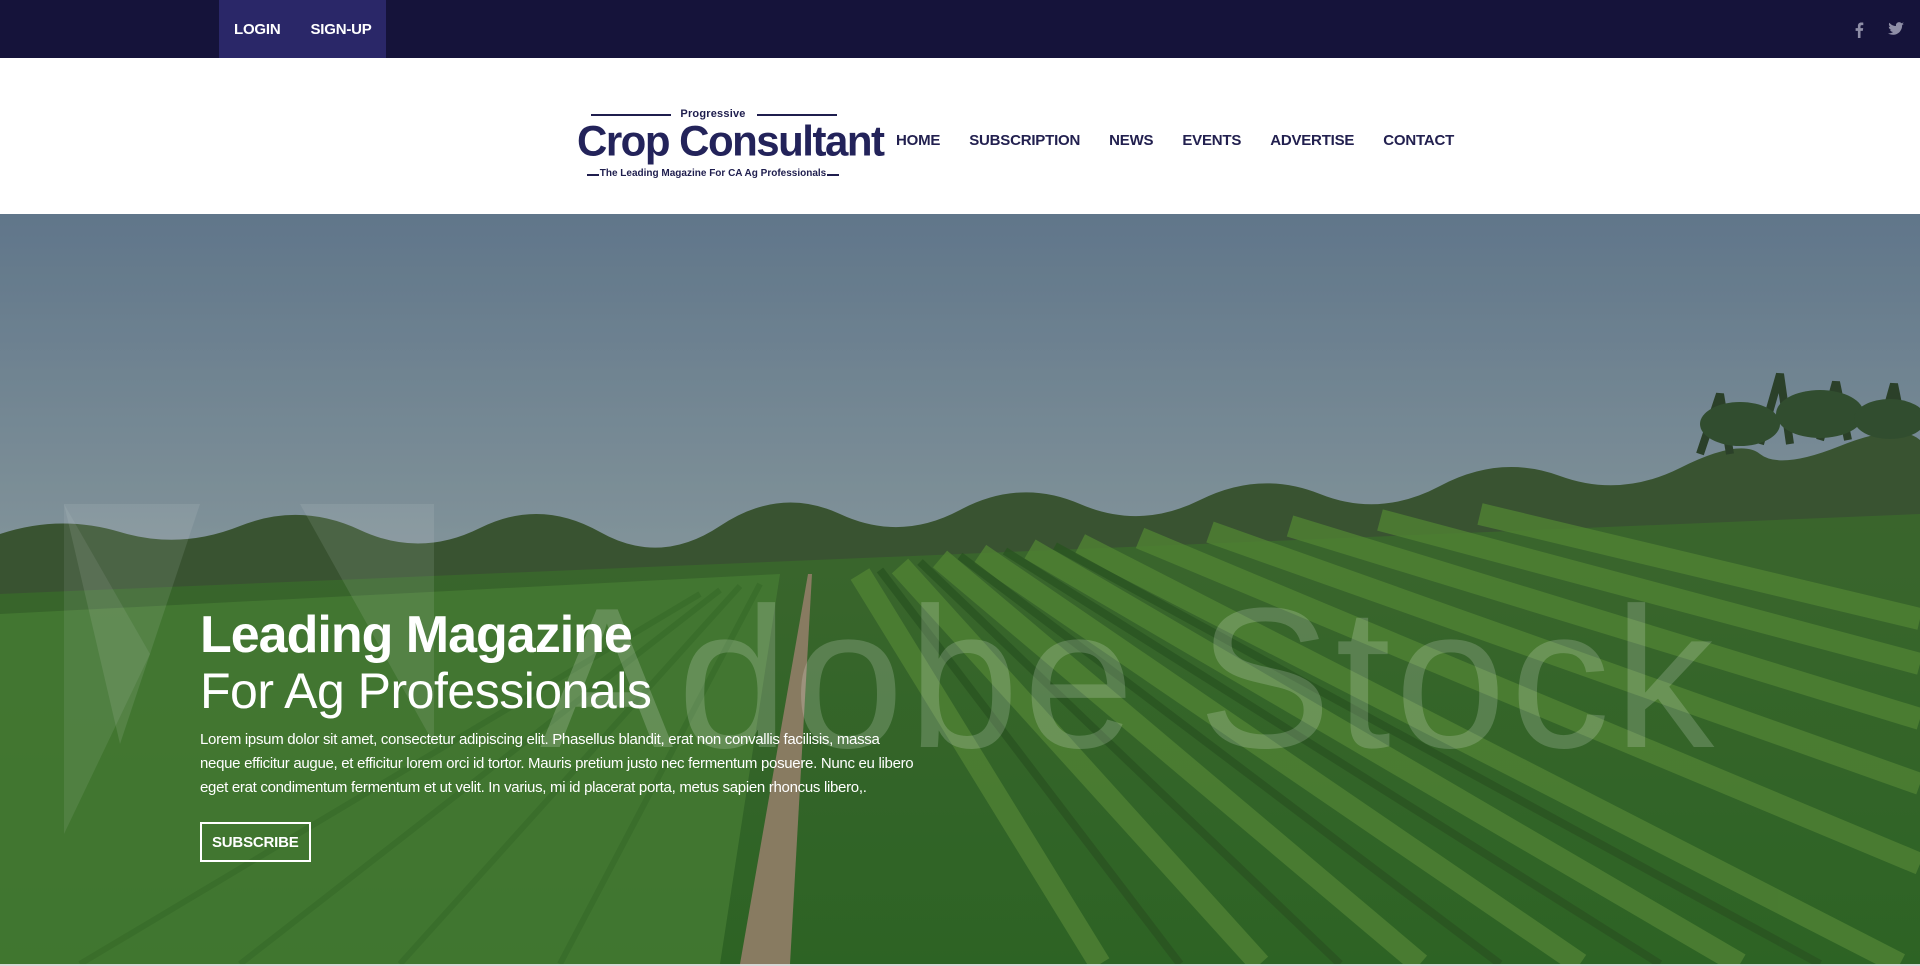 The width and height of the screenshot is (1920, 966). Describe the element at coordinates (1896, 30) in the screenshot. I see `twitter-icon` at that location.